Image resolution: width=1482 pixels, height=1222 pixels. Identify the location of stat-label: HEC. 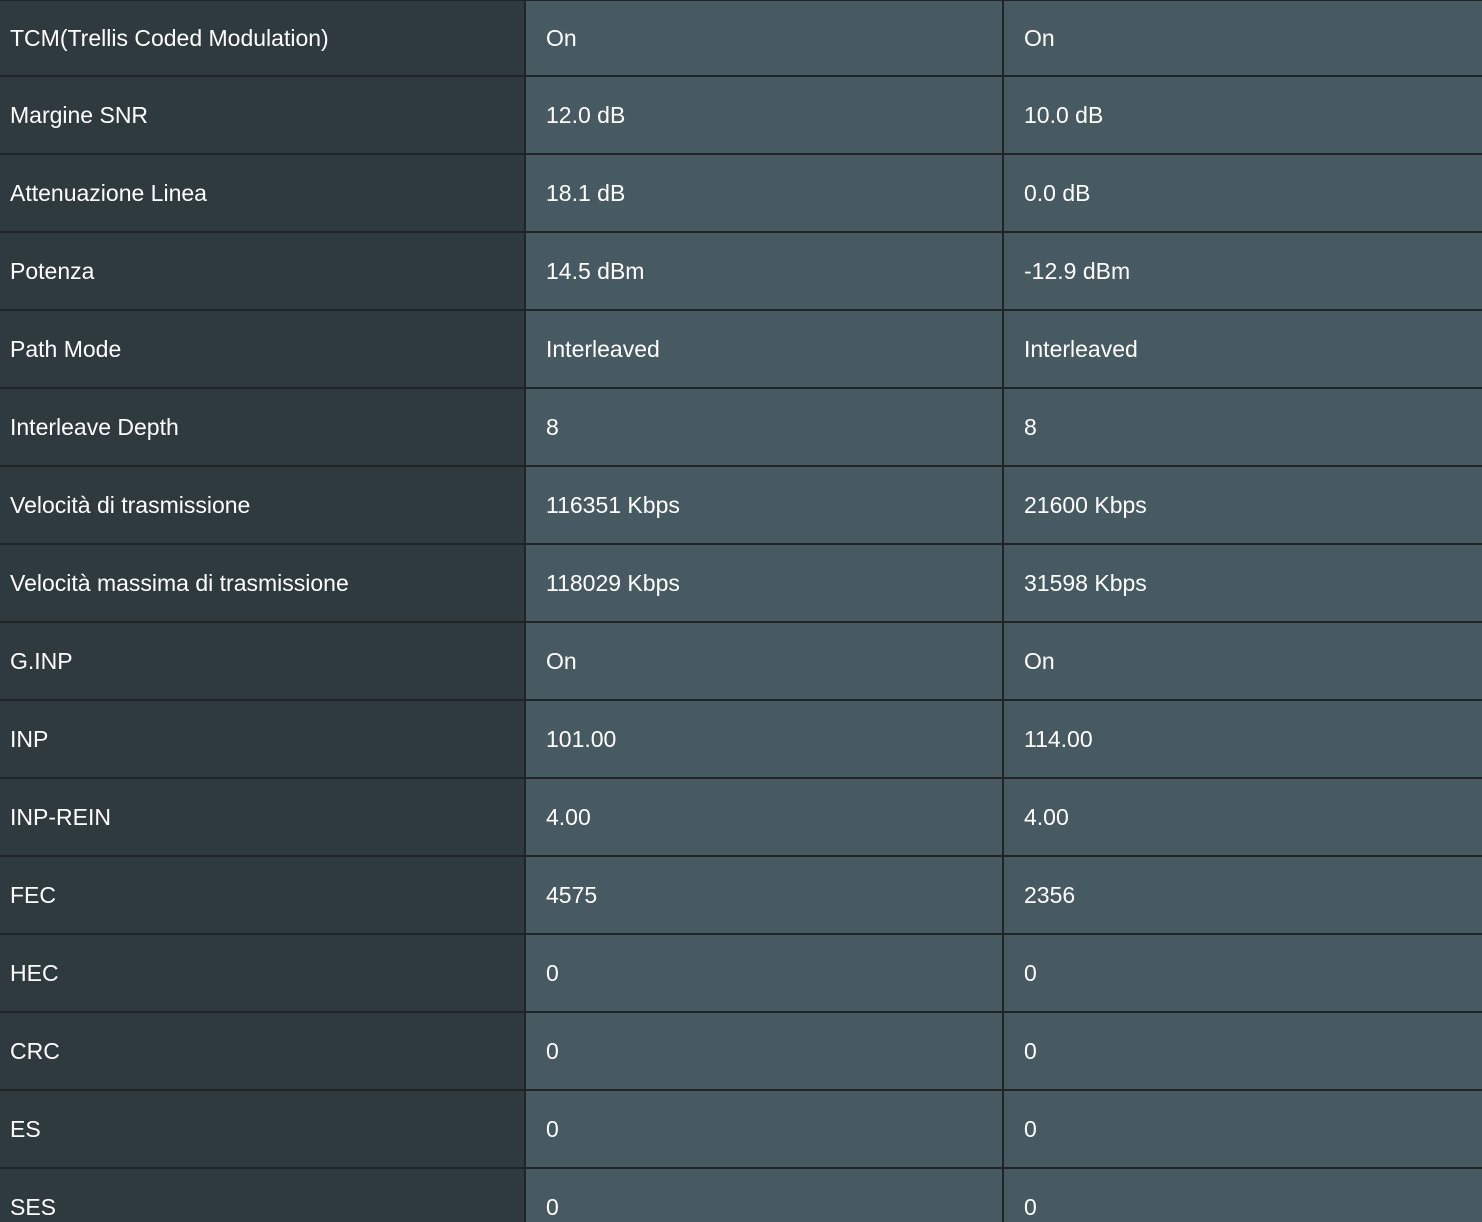
(263, 974).